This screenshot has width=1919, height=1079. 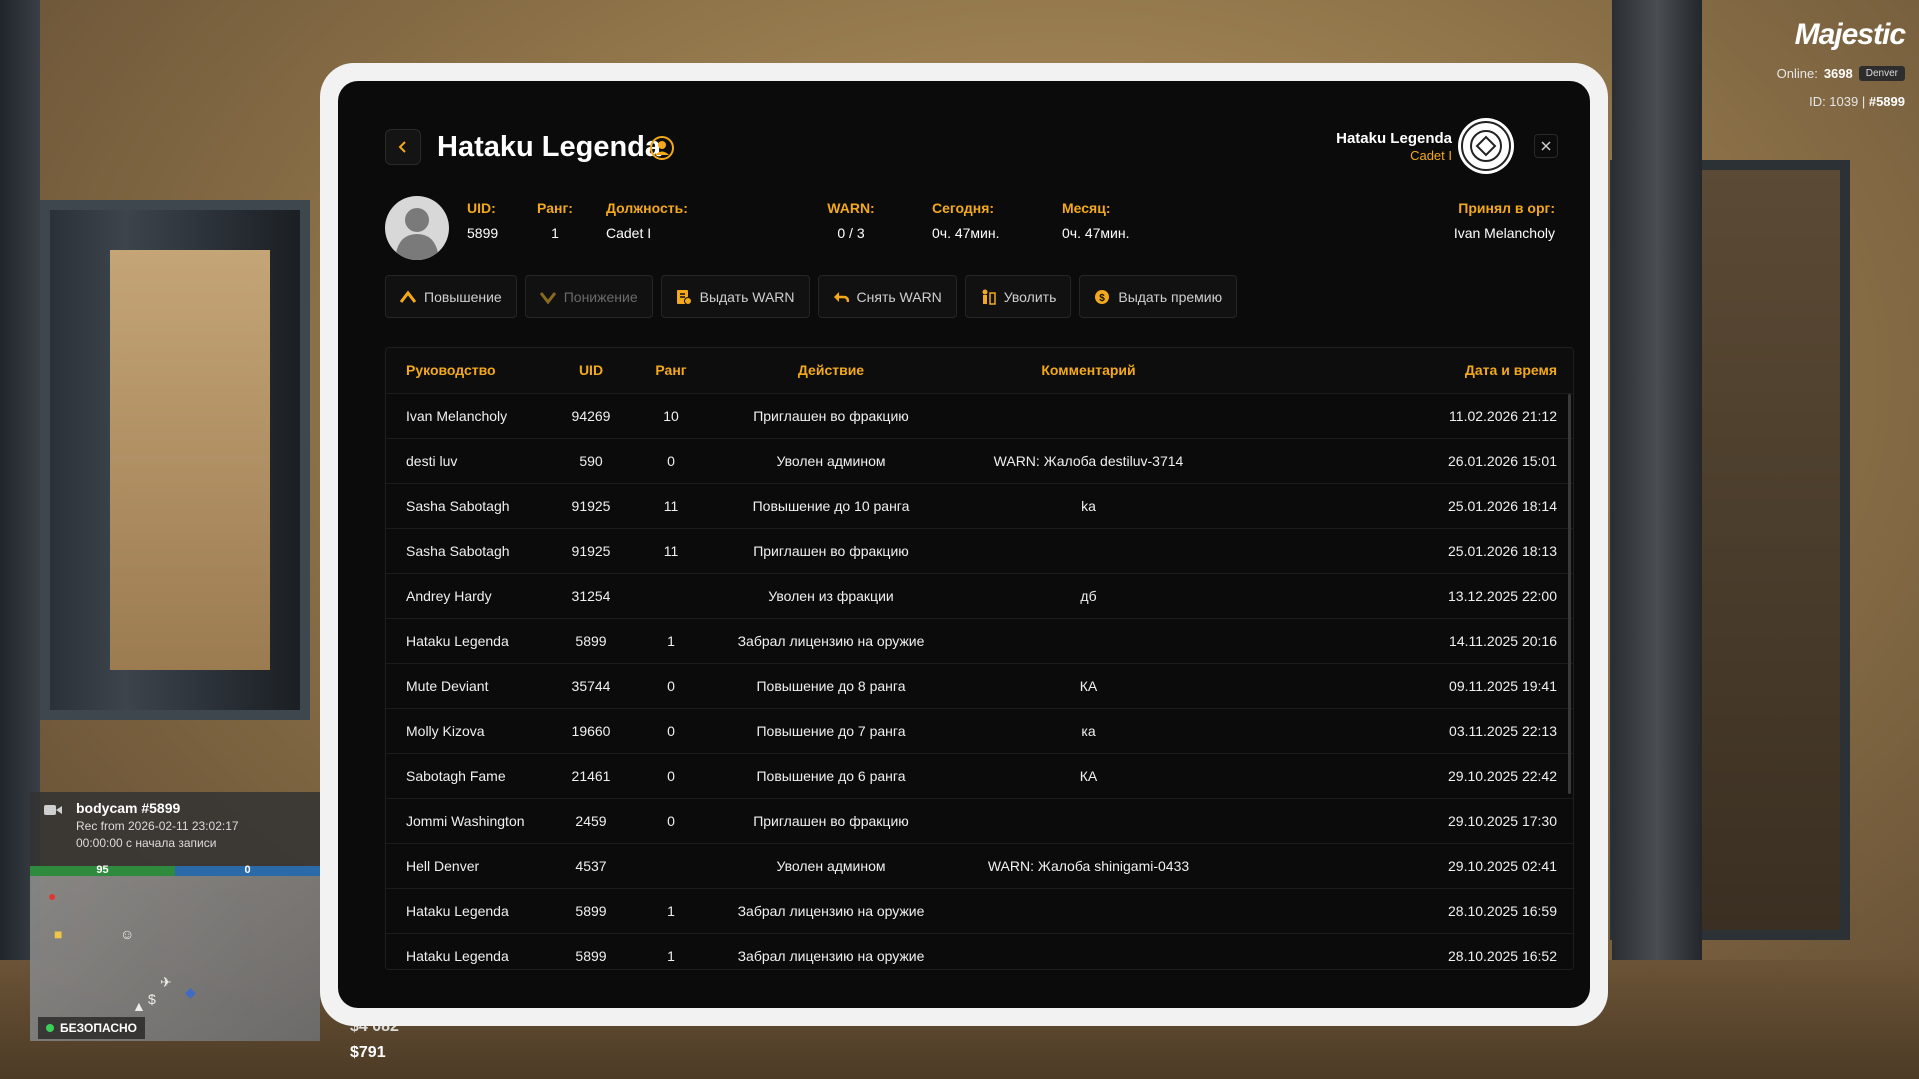 I want to click on hired-by-label: Принял в орг:, so click(x=1506, y=208).